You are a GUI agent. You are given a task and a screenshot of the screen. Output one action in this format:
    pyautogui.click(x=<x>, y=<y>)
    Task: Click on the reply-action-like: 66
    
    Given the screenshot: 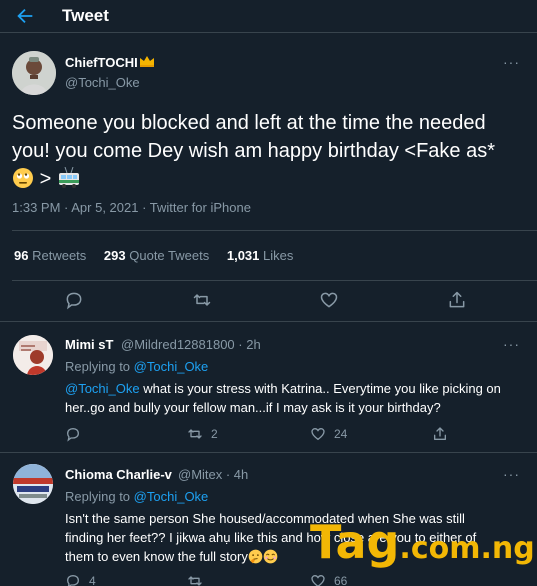 What is the action you would take?
    pyautogui.click(x=328, y=579)
    